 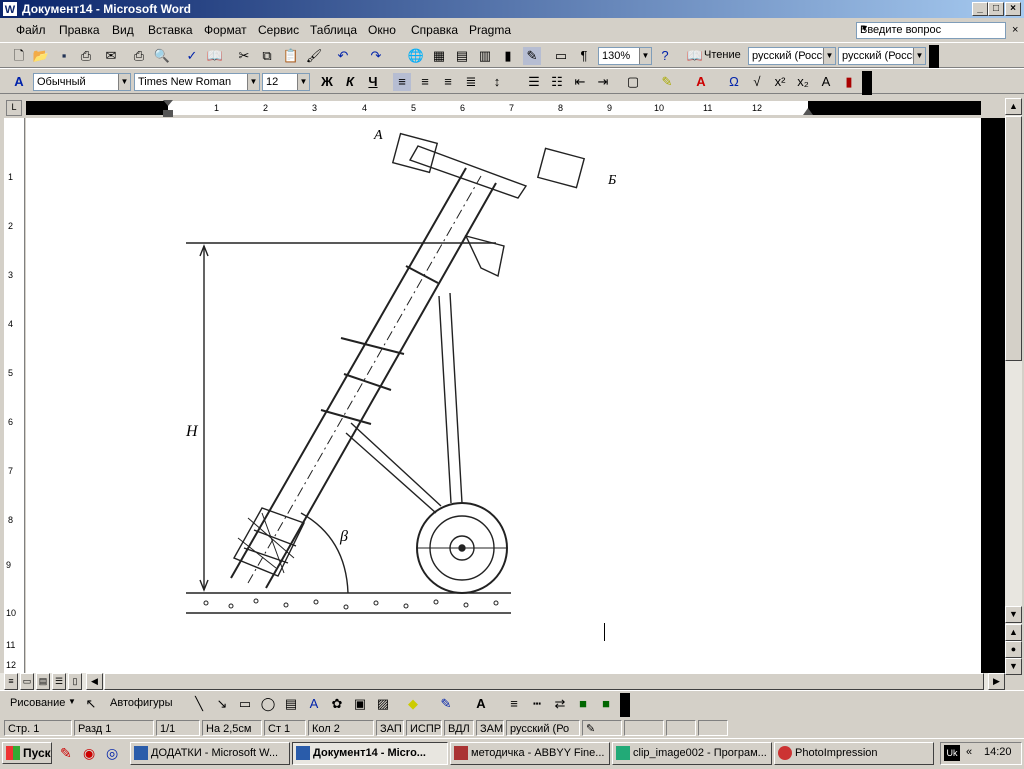 What do you see at coordinates (141, 703) in the screenshot?
I see `autoshapes-button: Автофигуры` at bounding box center [141, 703].